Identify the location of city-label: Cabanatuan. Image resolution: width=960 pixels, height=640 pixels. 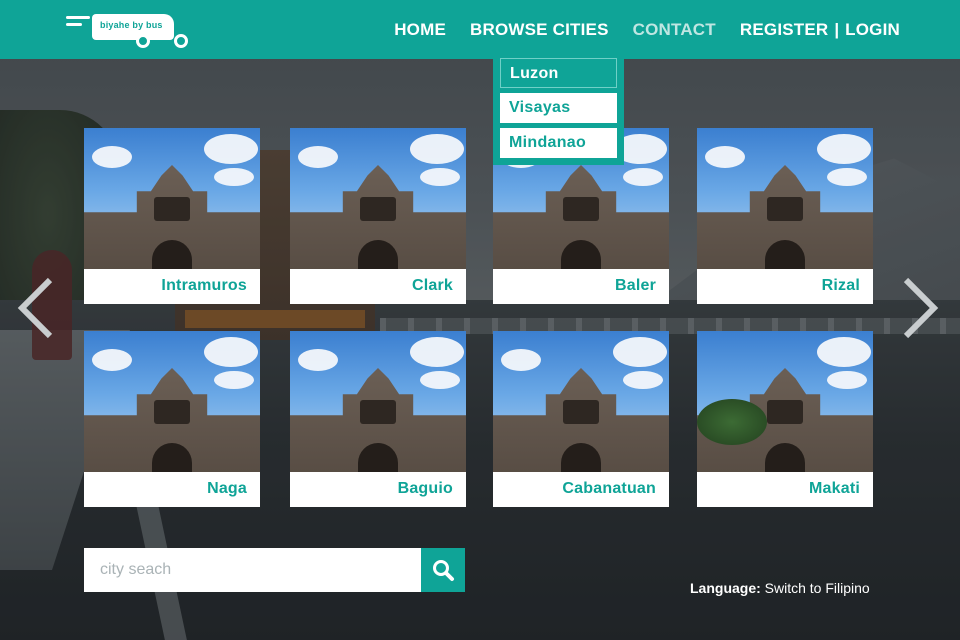
(581, 489).